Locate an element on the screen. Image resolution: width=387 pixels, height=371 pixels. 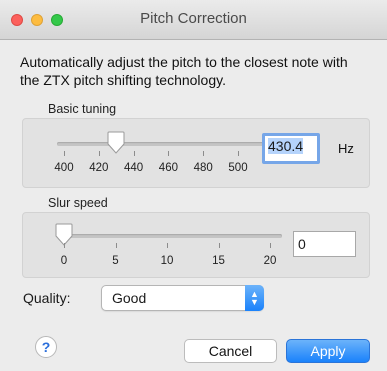
title-bar: Pitch Correction is located at coordinates (193, 20).